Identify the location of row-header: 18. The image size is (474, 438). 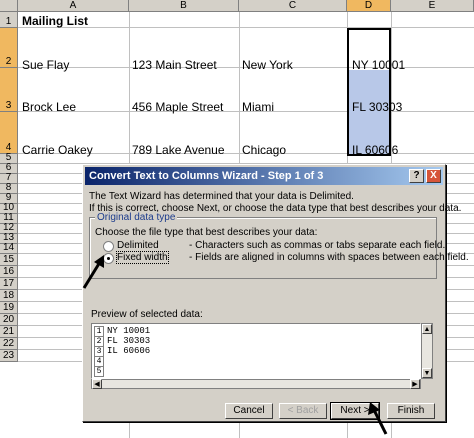
(9, 296).